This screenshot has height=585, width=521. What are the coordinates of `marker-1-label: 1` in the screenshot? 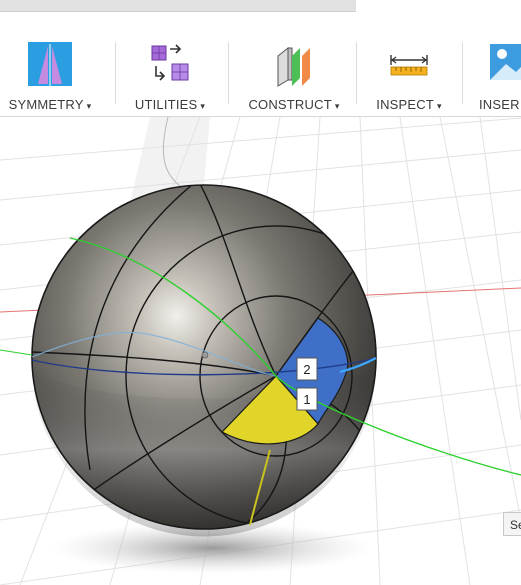 It's located at (306, 399).